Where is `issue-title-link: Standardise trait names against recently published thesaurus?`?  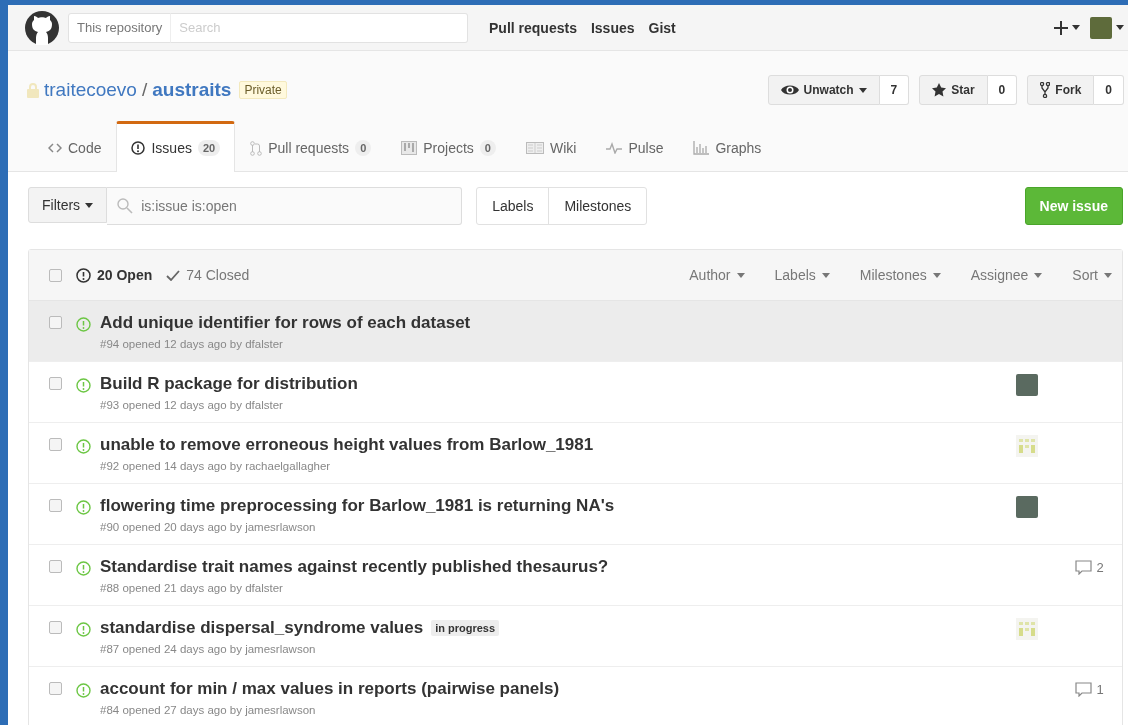 issue-title-link: Standardise trait names against recently published thesaurus? is located at coordinates (354, 567).